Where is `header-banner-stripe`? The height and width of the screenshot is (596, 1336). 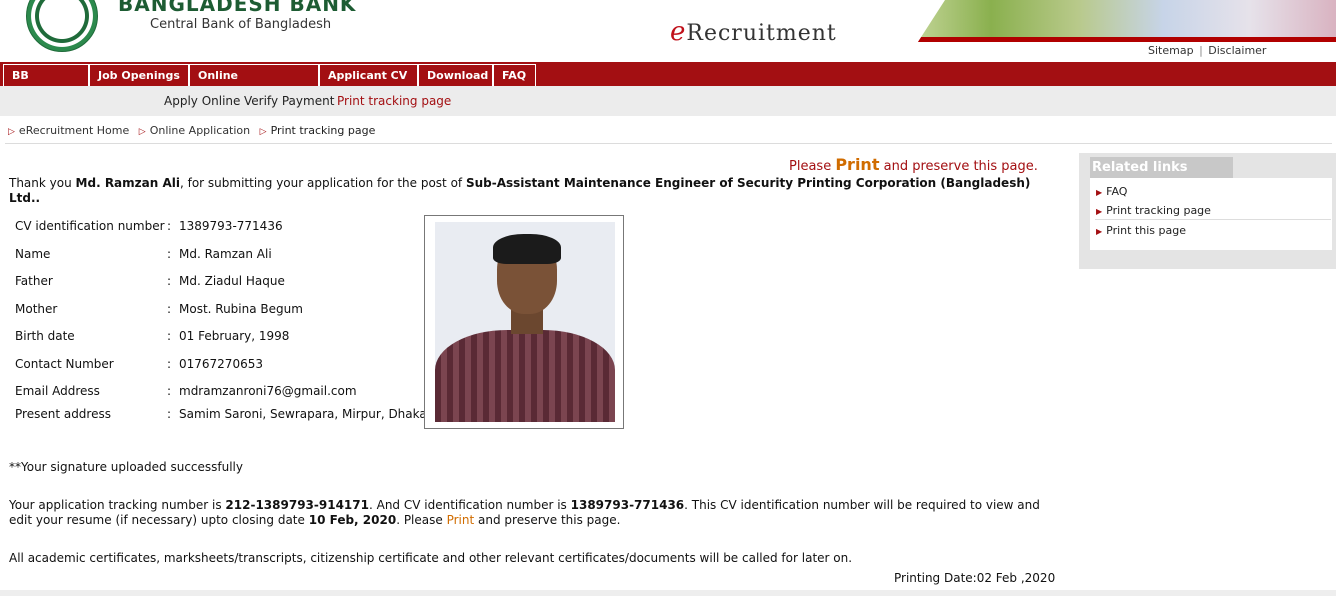 header-banner-stripe is located at coordinates (1120, 39).